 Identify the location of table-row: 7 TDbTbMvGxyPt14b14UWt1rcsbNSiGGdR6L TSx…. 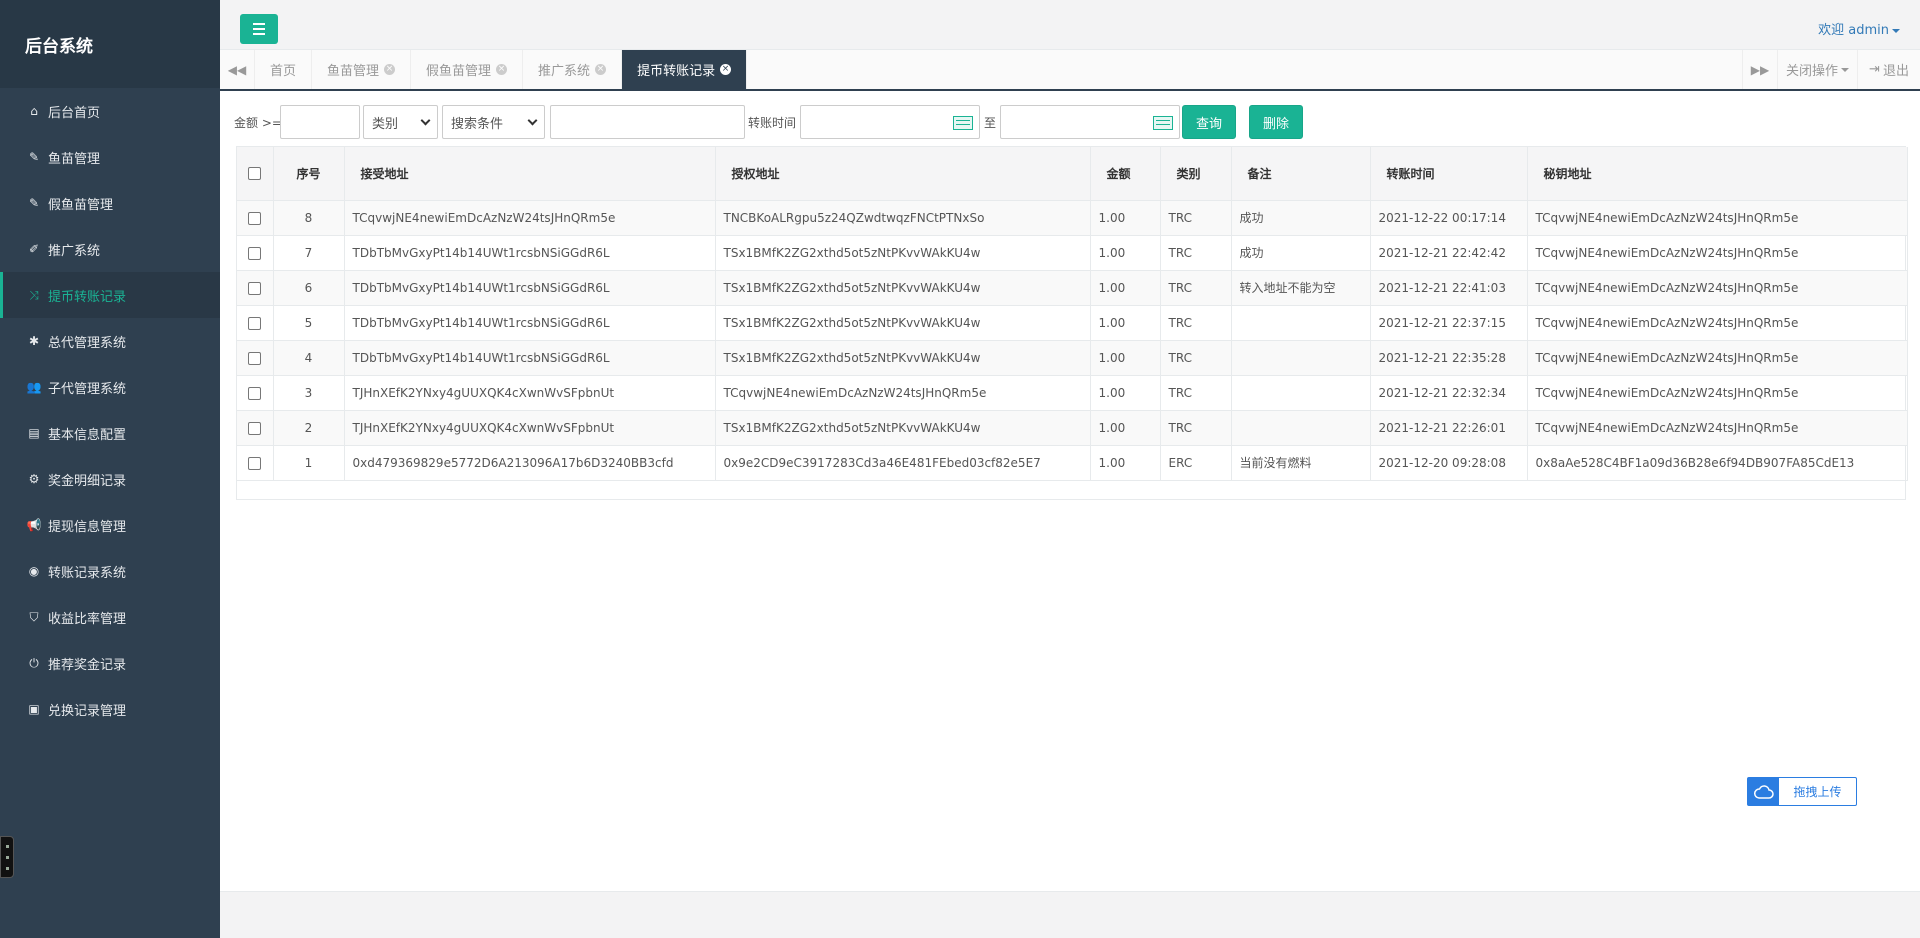
(1072, 252).